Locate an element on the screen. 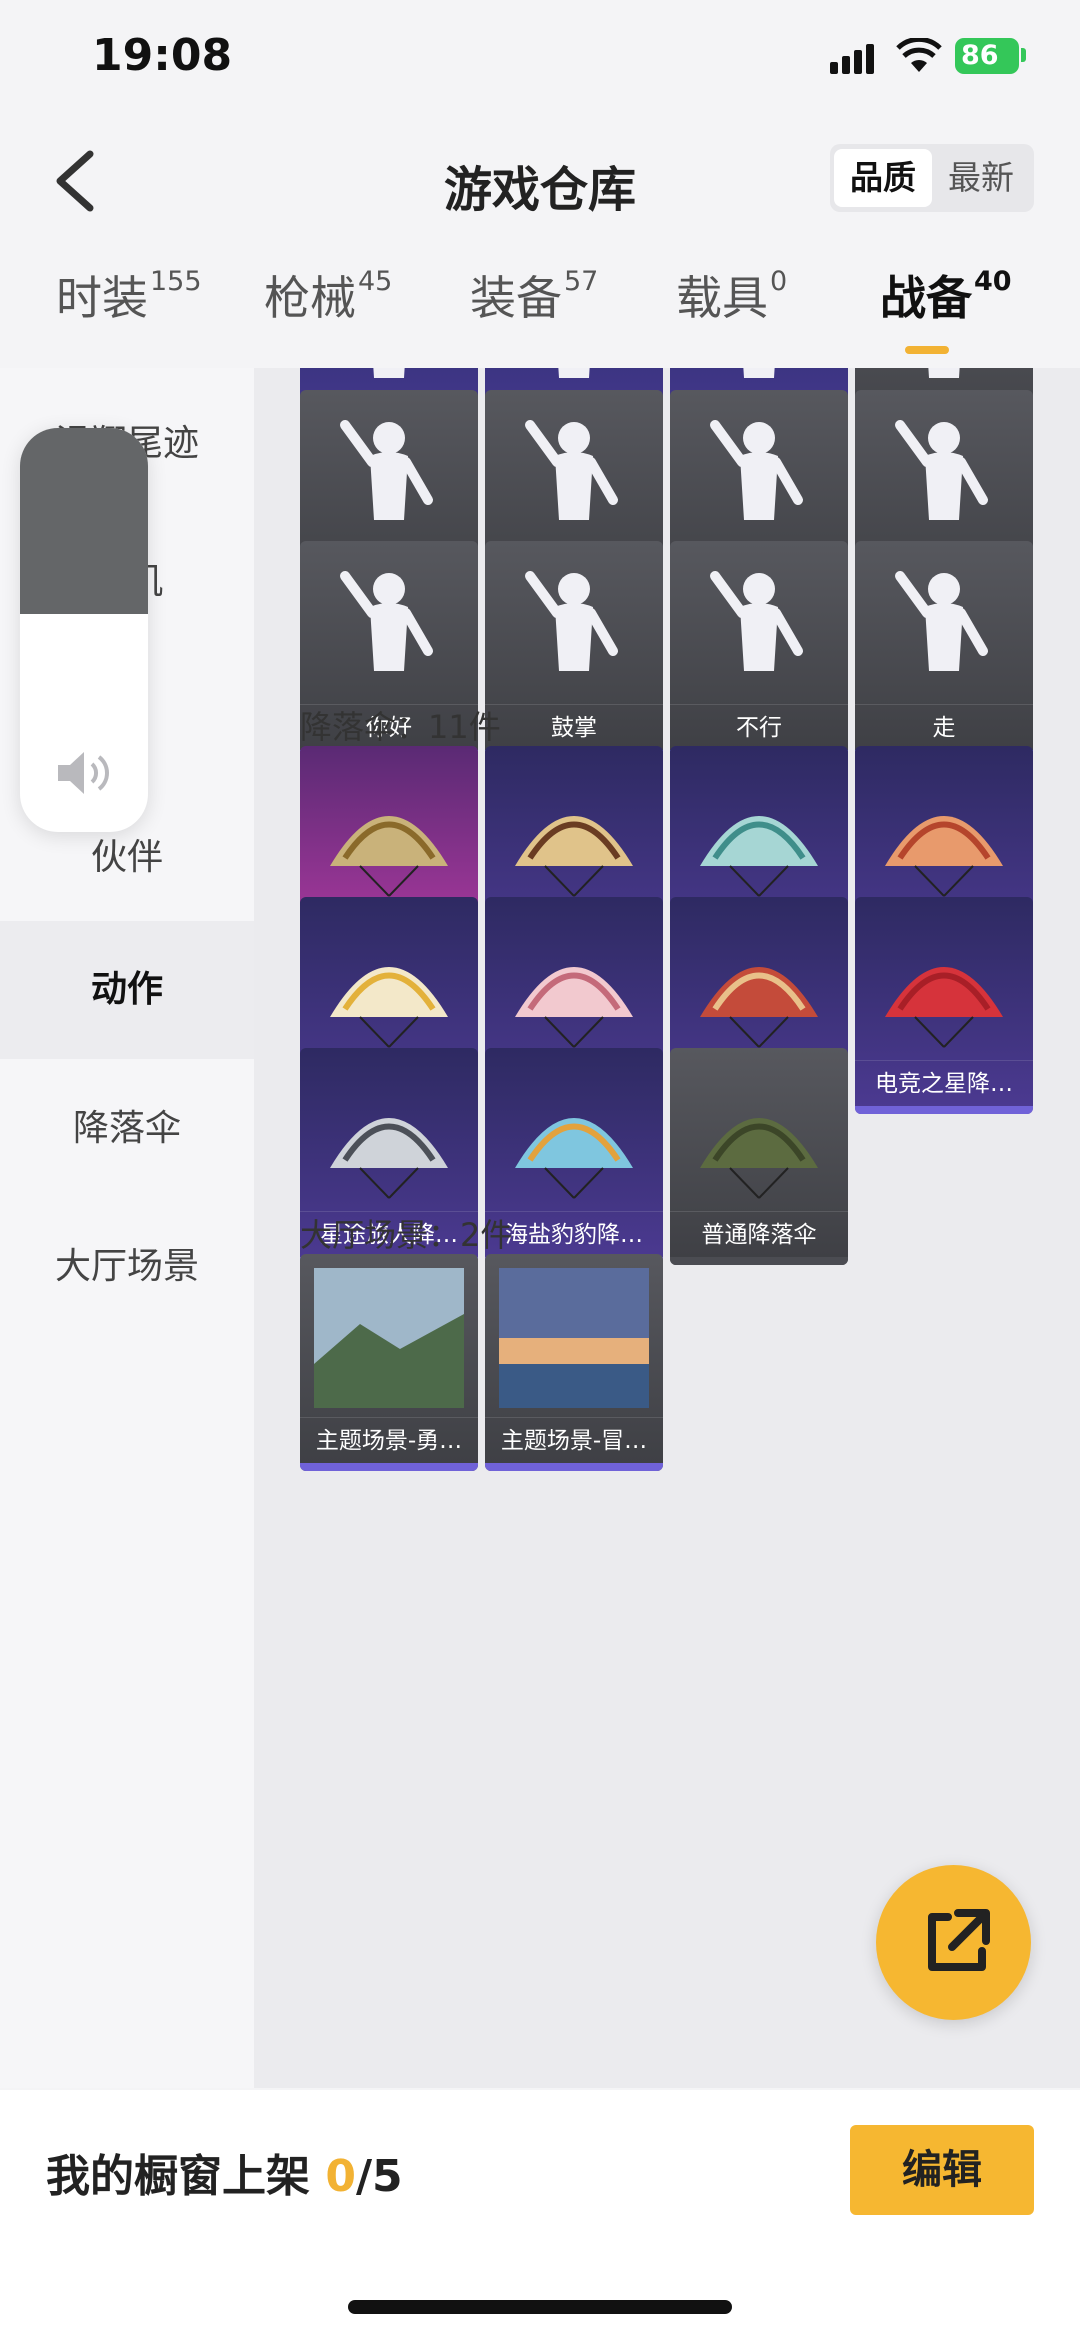  tab-label: 枪械 is located at coordinates (310, 298).